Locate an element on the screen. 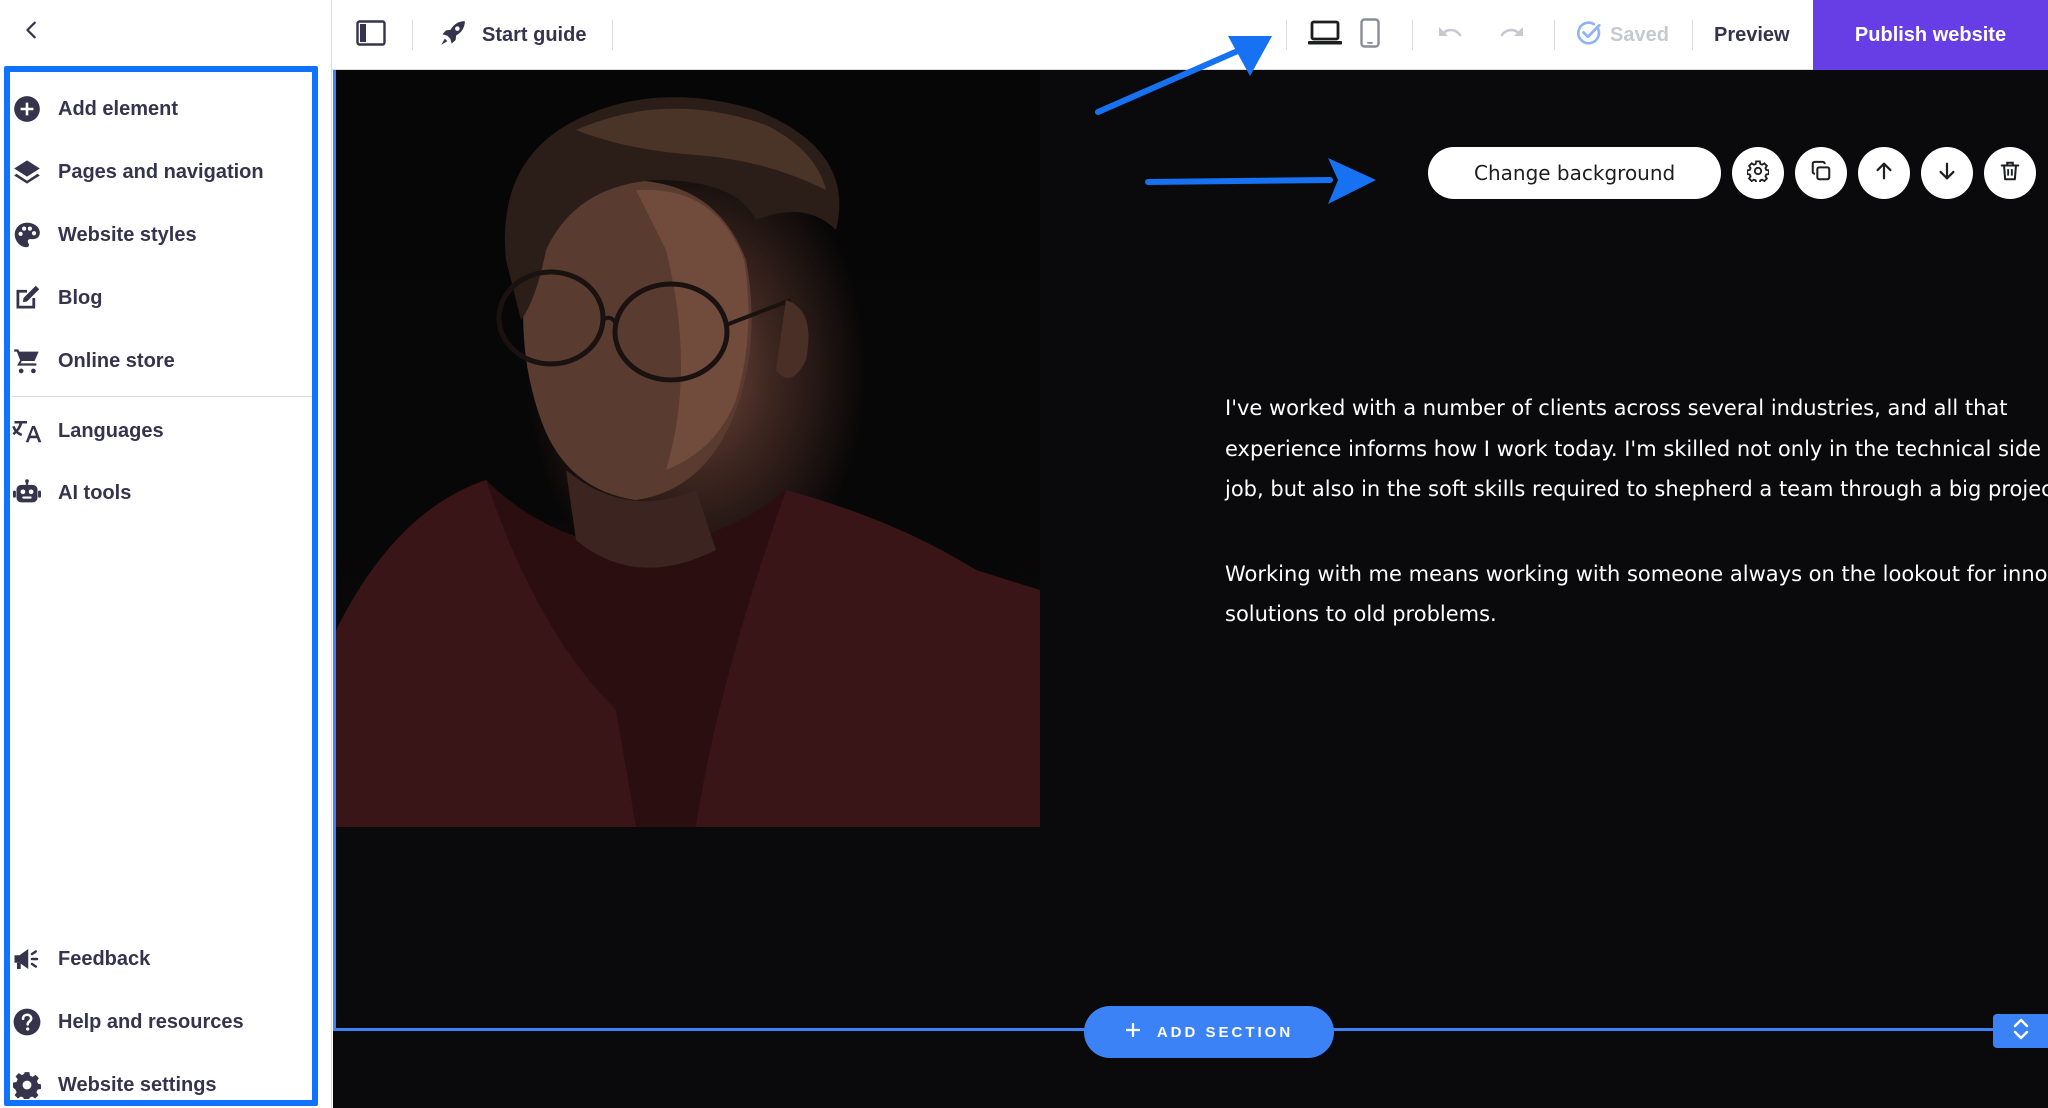 This screenshot has width=2048, height=1108. laptop-icon is located at coordinates (1325, 35).